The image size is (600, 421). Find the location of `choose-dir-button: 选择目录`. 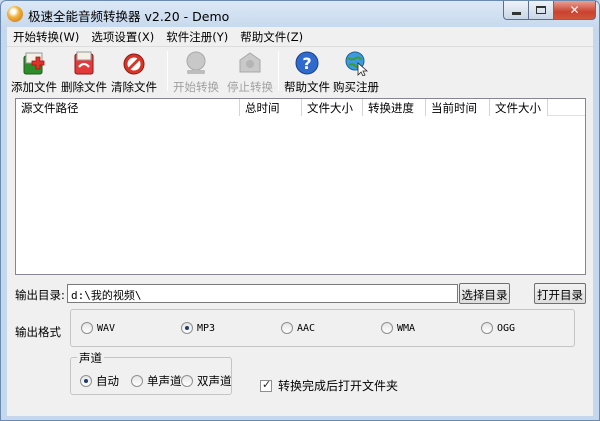

choose-dir-button: 选择目录 is located at coordinates (484, 293).